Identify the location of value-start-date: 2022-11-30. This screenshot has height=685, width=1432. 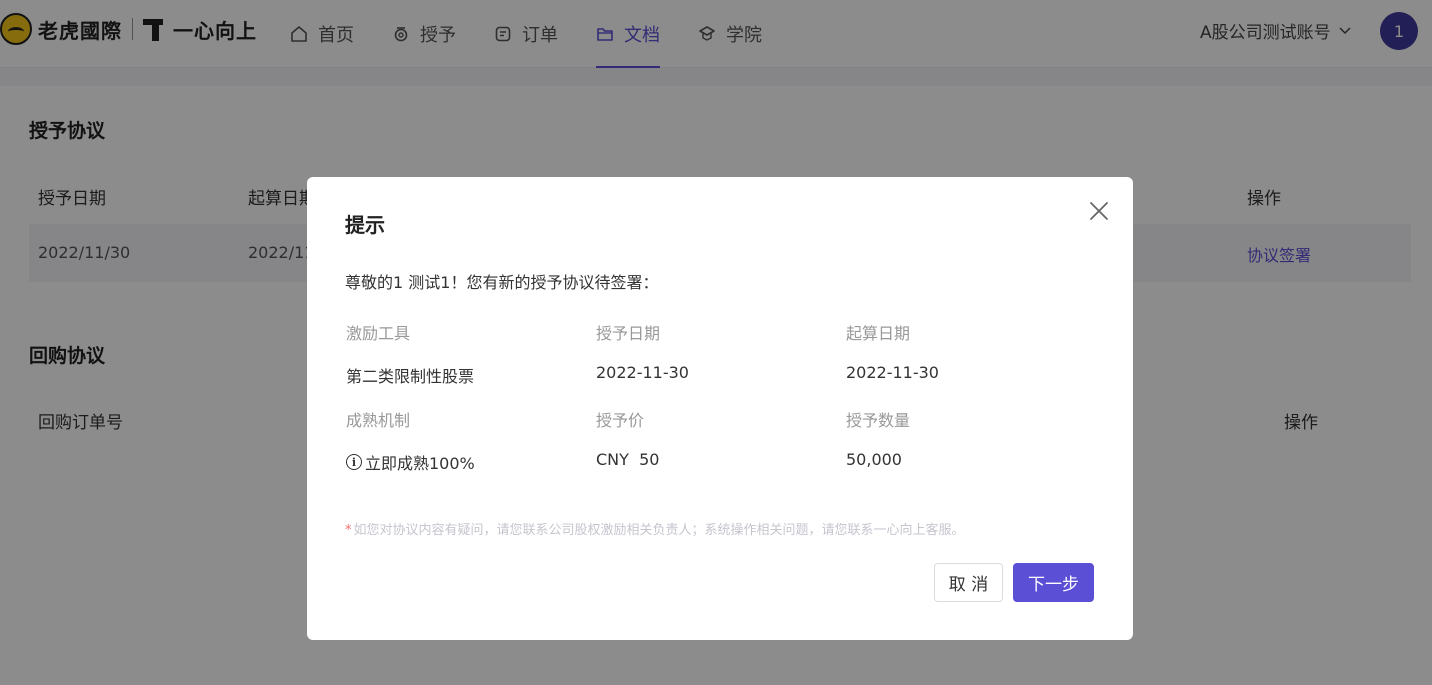
(892, 372).